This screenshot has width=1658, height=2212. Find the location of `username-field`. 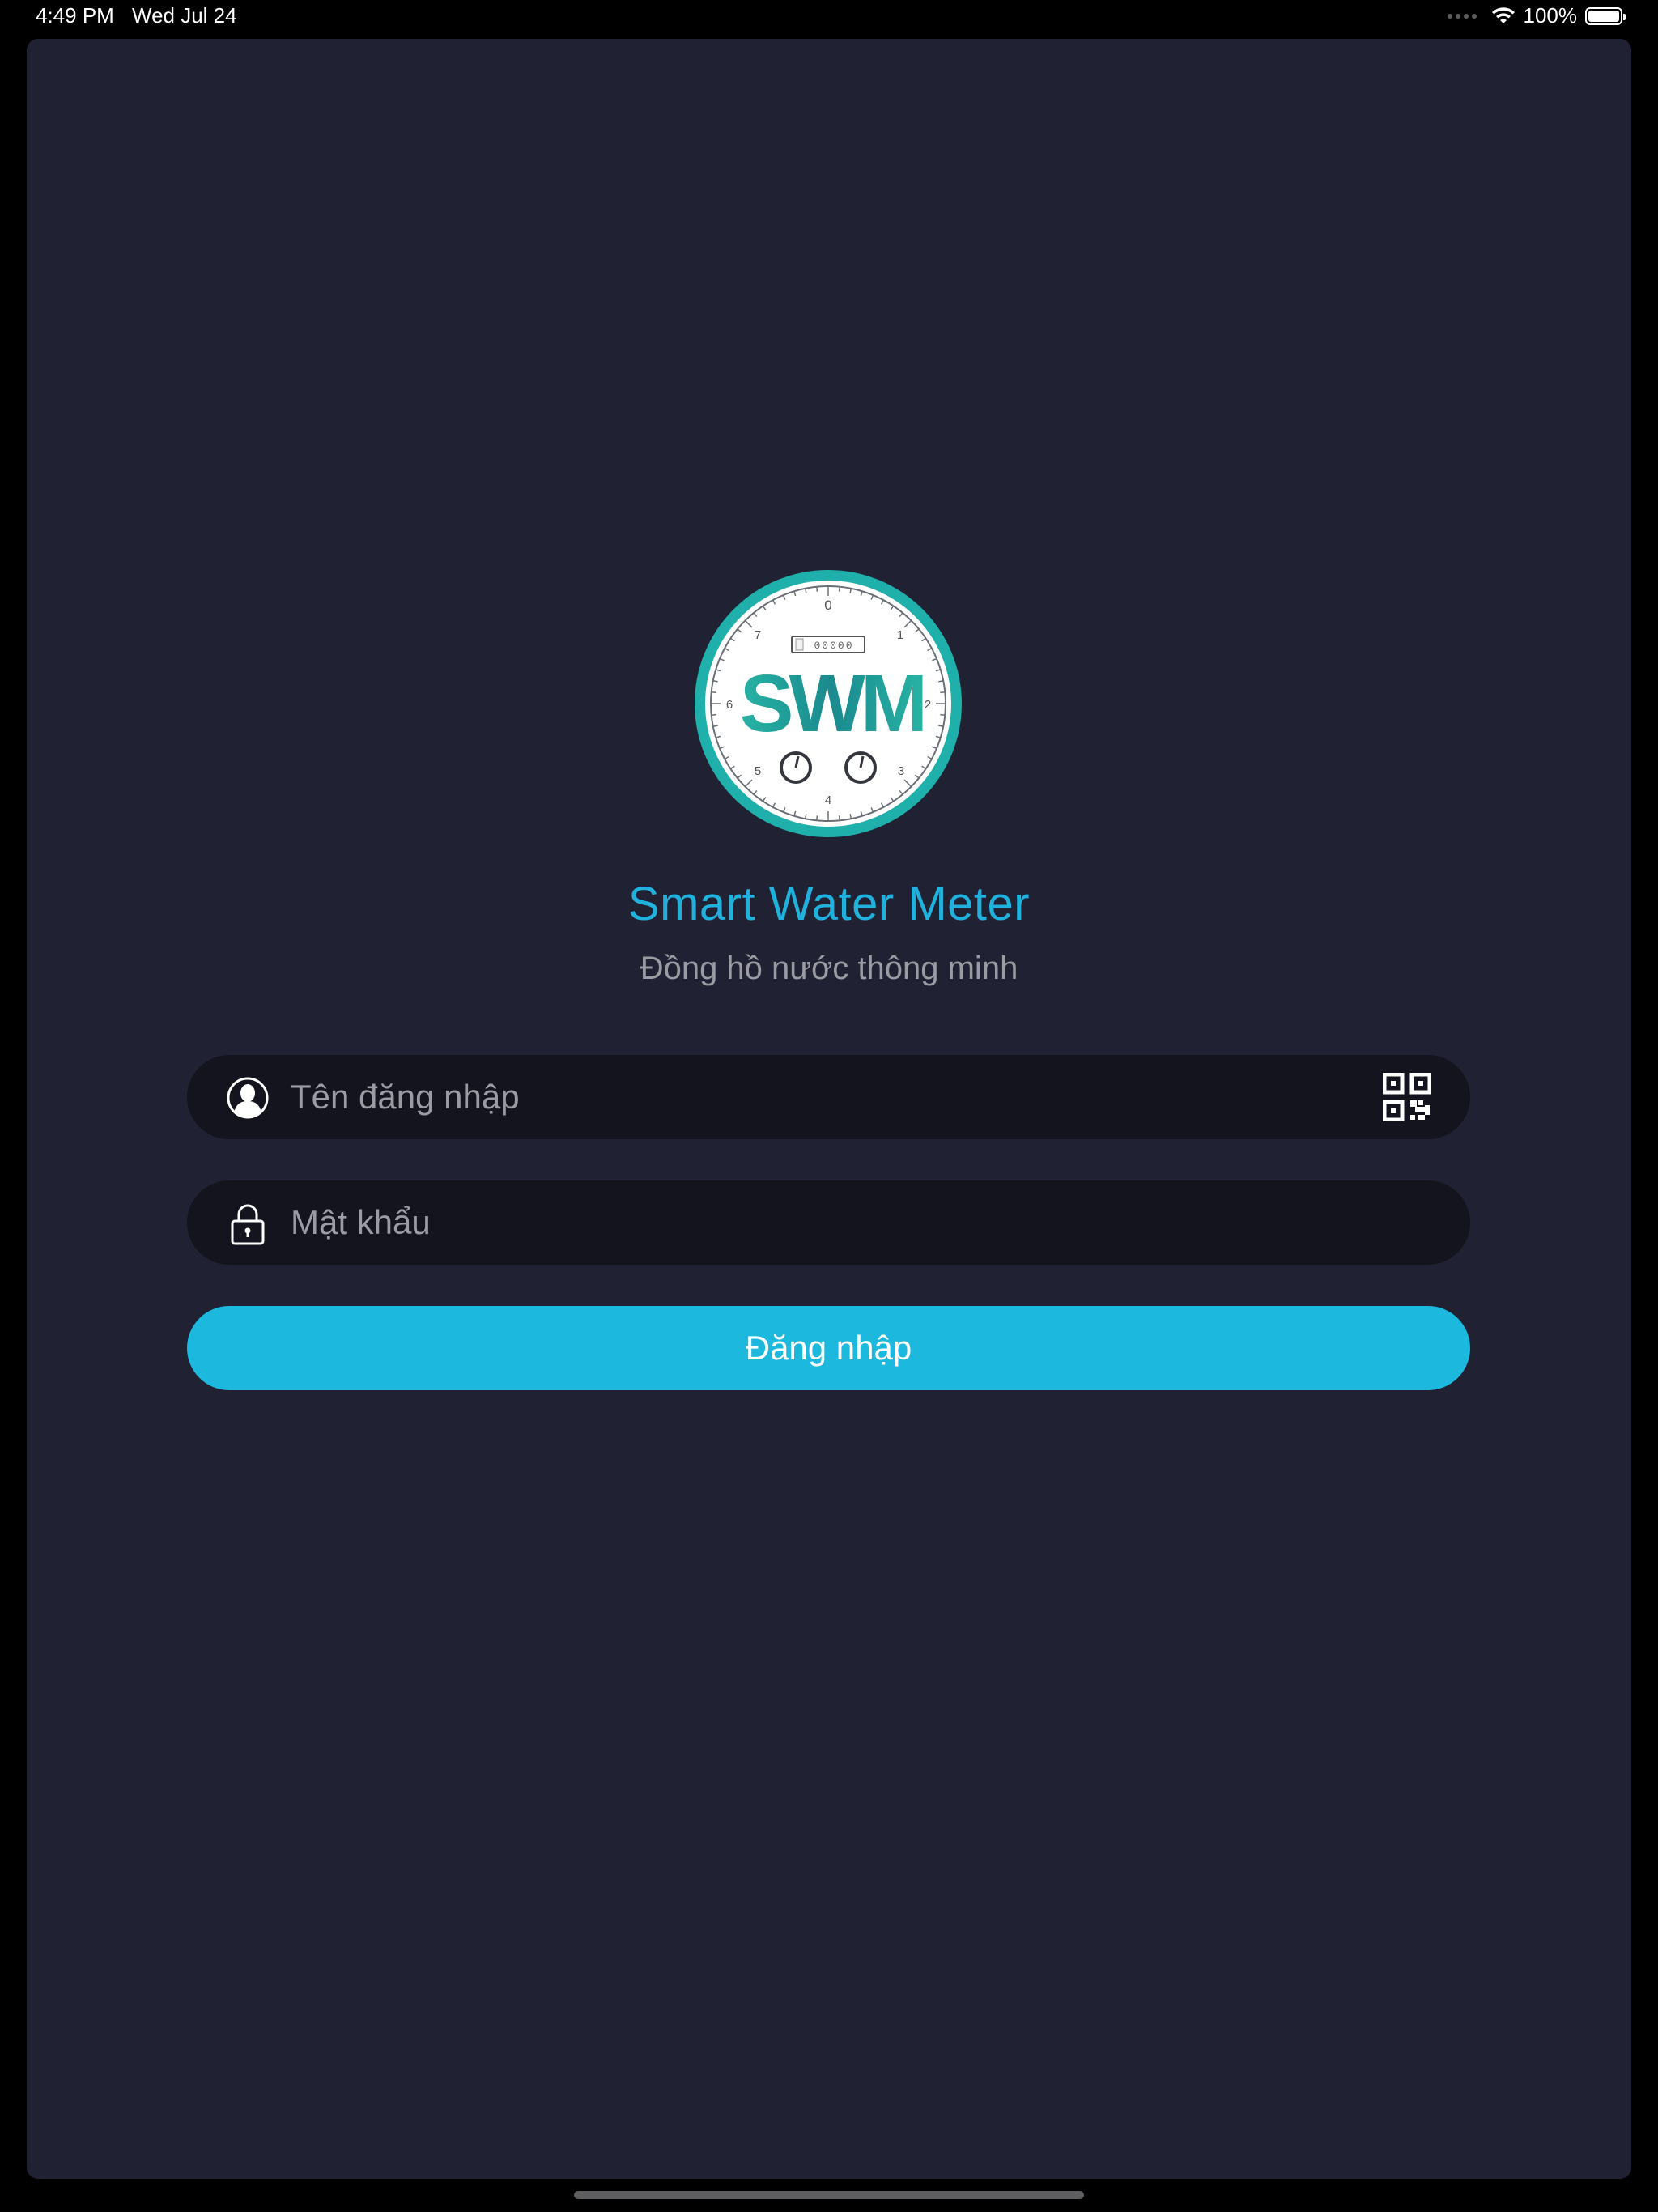

username-field is located at coordinates (828, 1097).